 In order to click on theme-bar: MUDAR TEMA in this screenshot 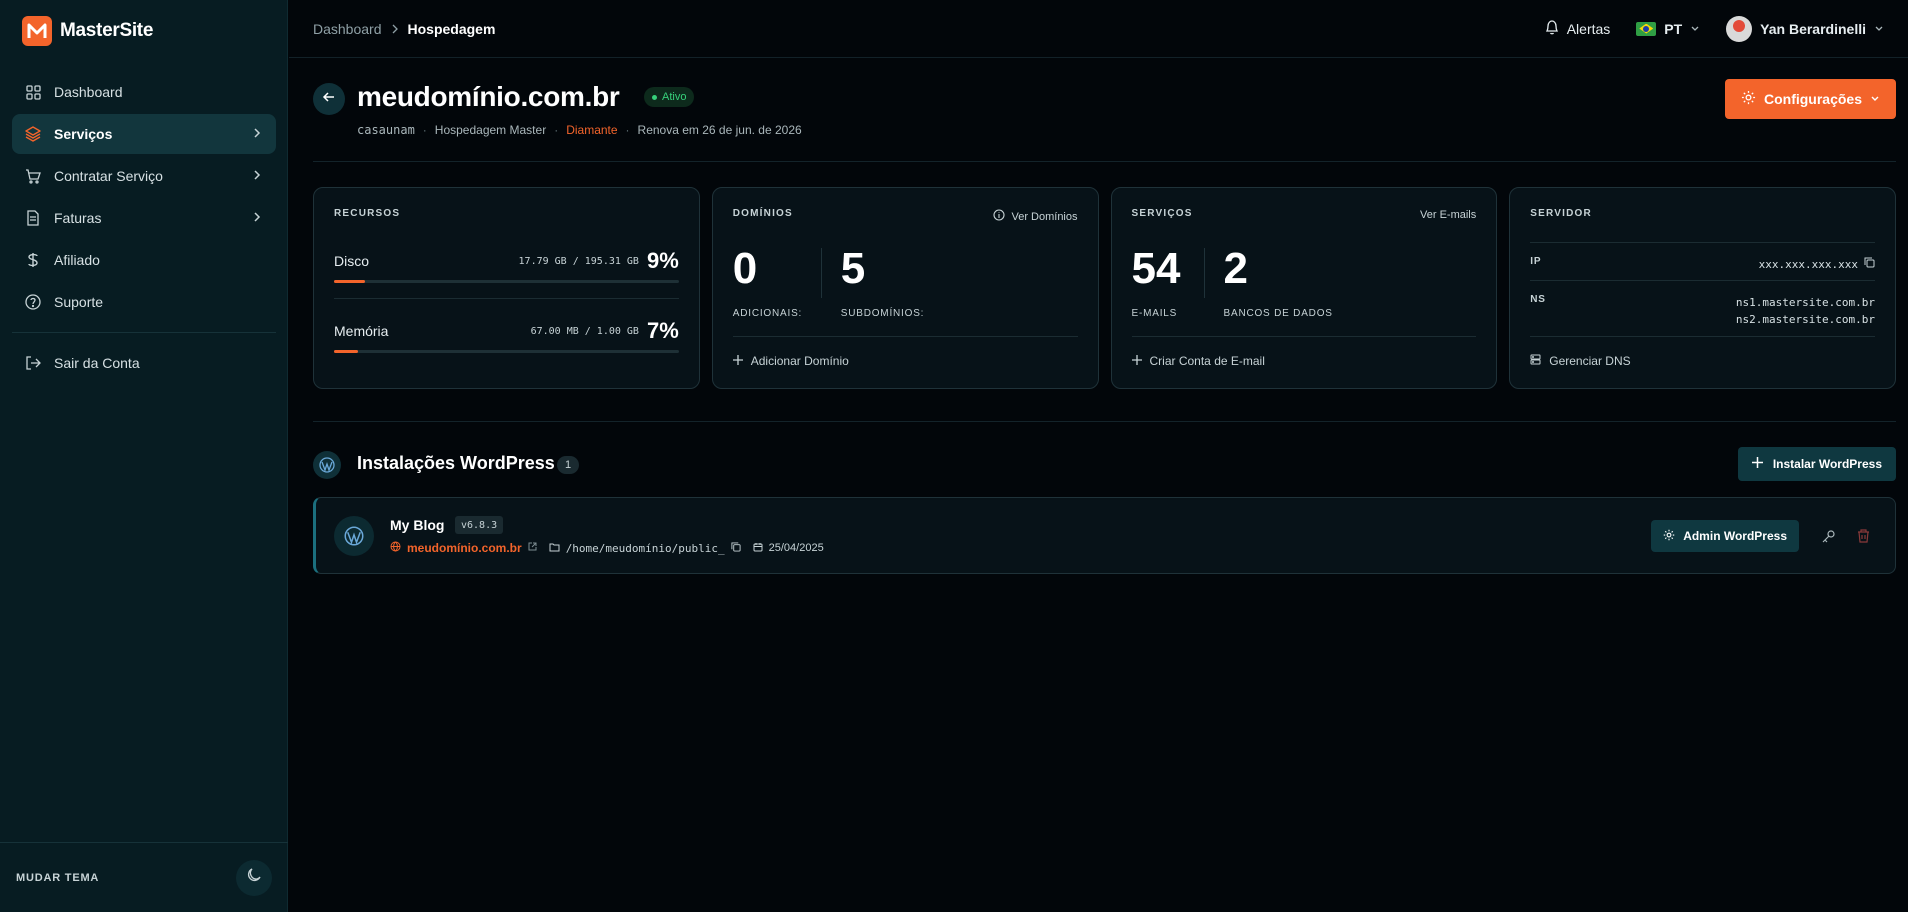, I will do `click(144, 877)`.